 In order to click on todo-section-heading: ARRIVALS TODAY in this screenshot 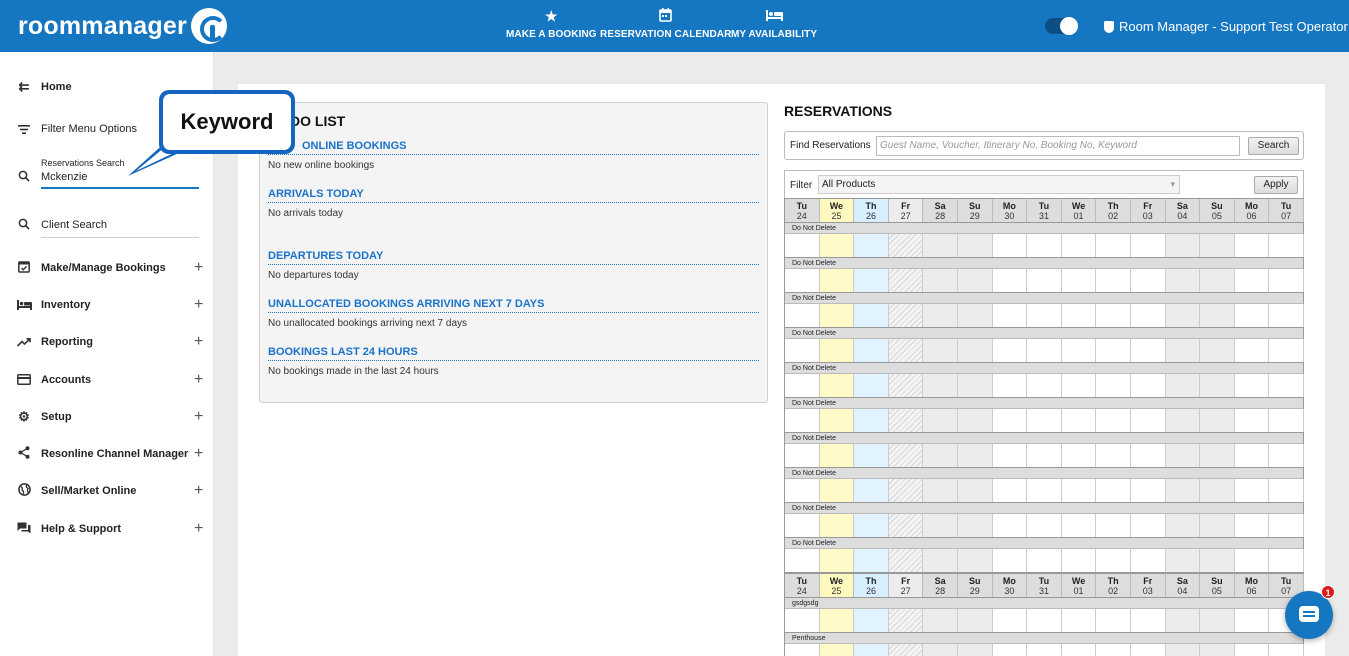, I will do `click(513, 195)`.